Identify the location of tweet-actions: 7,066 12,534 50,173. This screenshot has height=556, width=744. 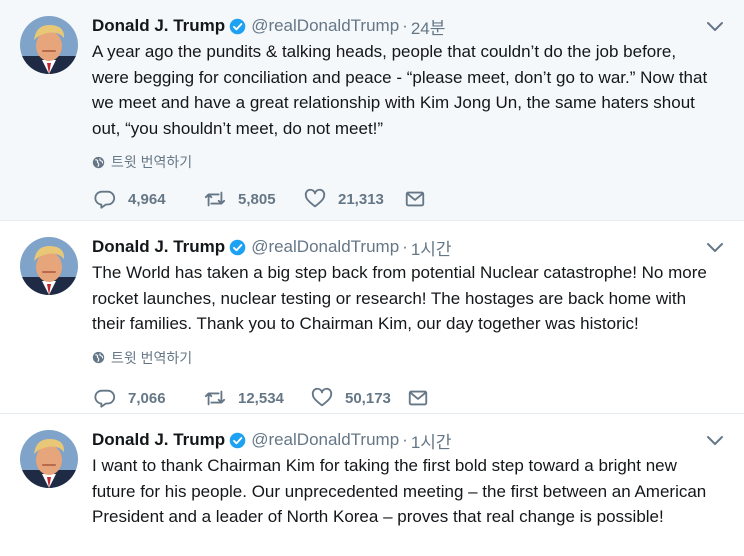
(267, 398).